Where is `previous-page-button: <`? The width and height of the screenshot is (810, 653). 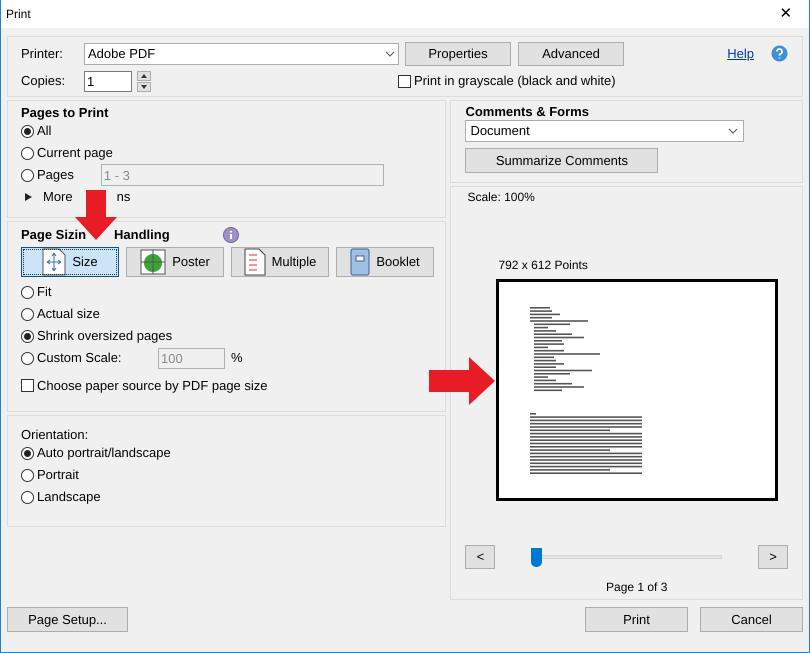 previous-page-button: < is located at coordinates (480, 557).